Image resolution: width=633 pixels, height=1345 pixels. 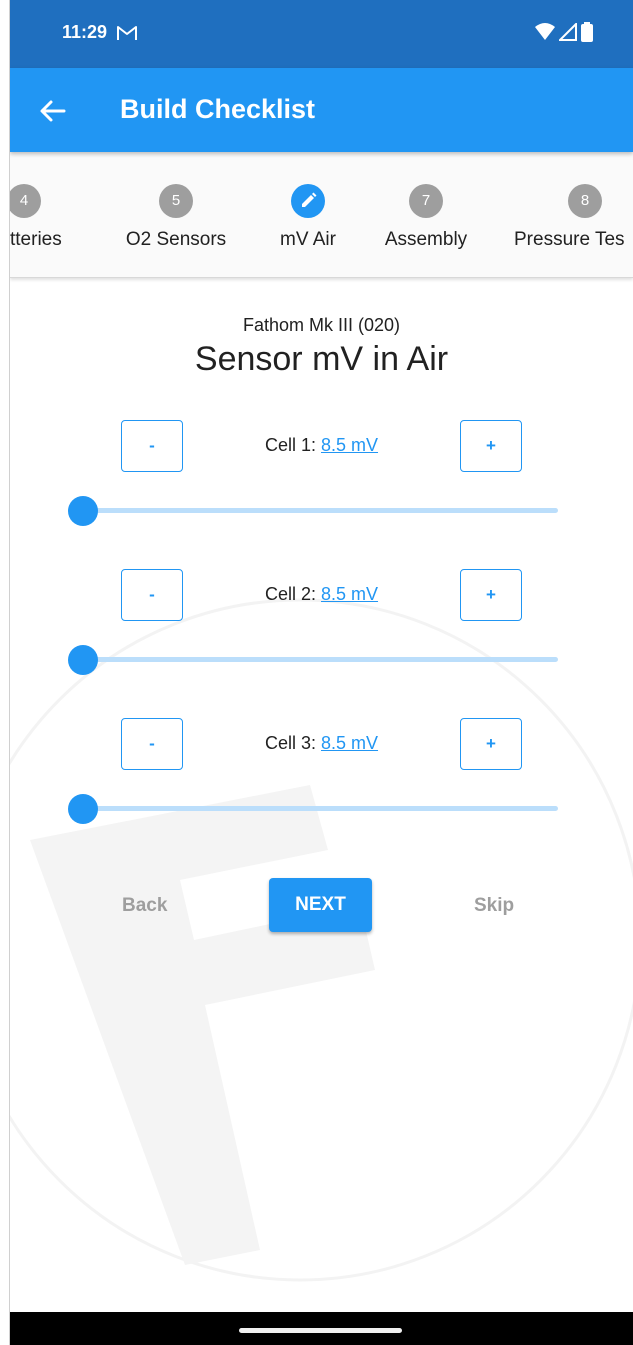 I want to click on step-pressure-test: 8 Pressure Tes, so click(x=573, y=217).